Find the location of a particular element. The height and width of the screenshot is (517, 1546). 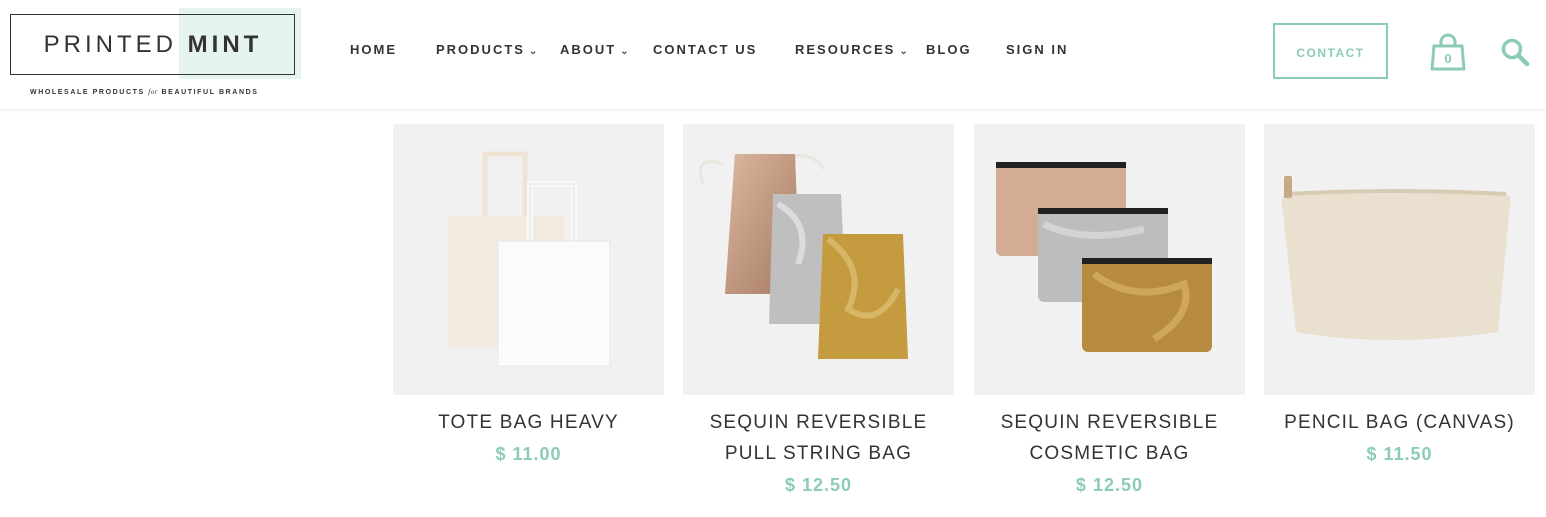

product-name: PENCIL BAG (CANVAS) is located at coordinates (1399, 422).